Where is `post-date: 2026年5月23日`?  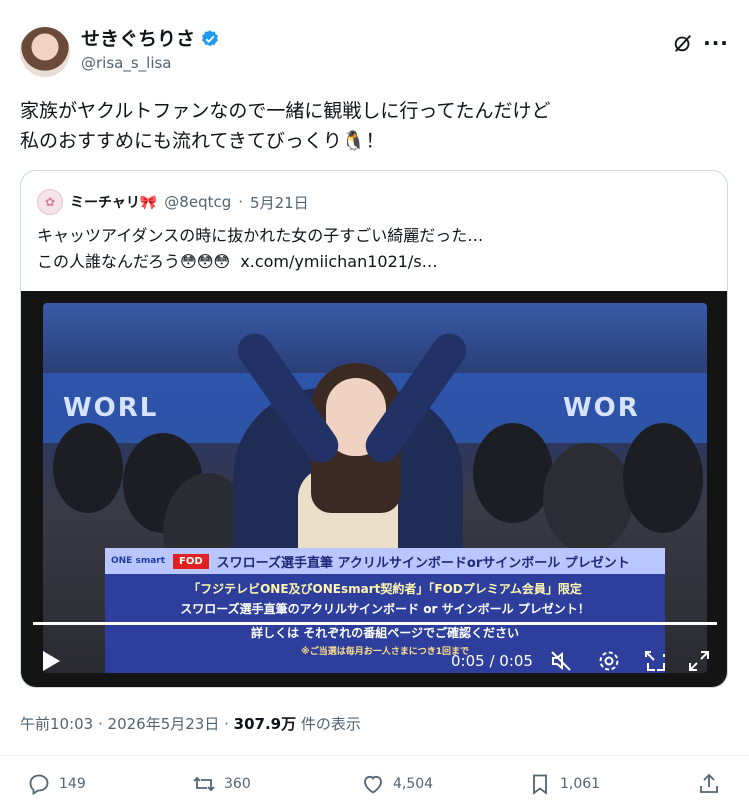 post-date: 2026年5月23日 is located at coordinates (164, 724).